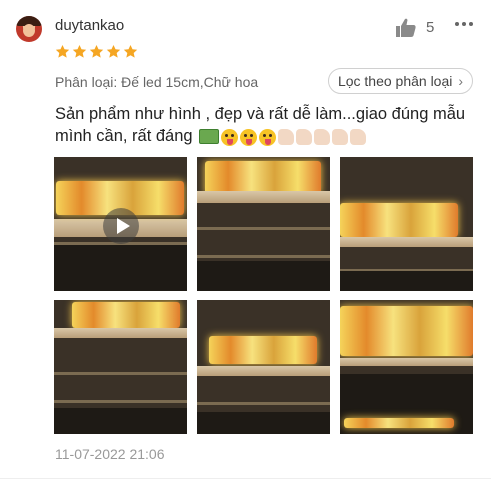 Image resolution: width=491 pixels, height=491 pixels. Describe the element at coordinates (464, 24) in the screenshot. I see `more-icon` at that location.